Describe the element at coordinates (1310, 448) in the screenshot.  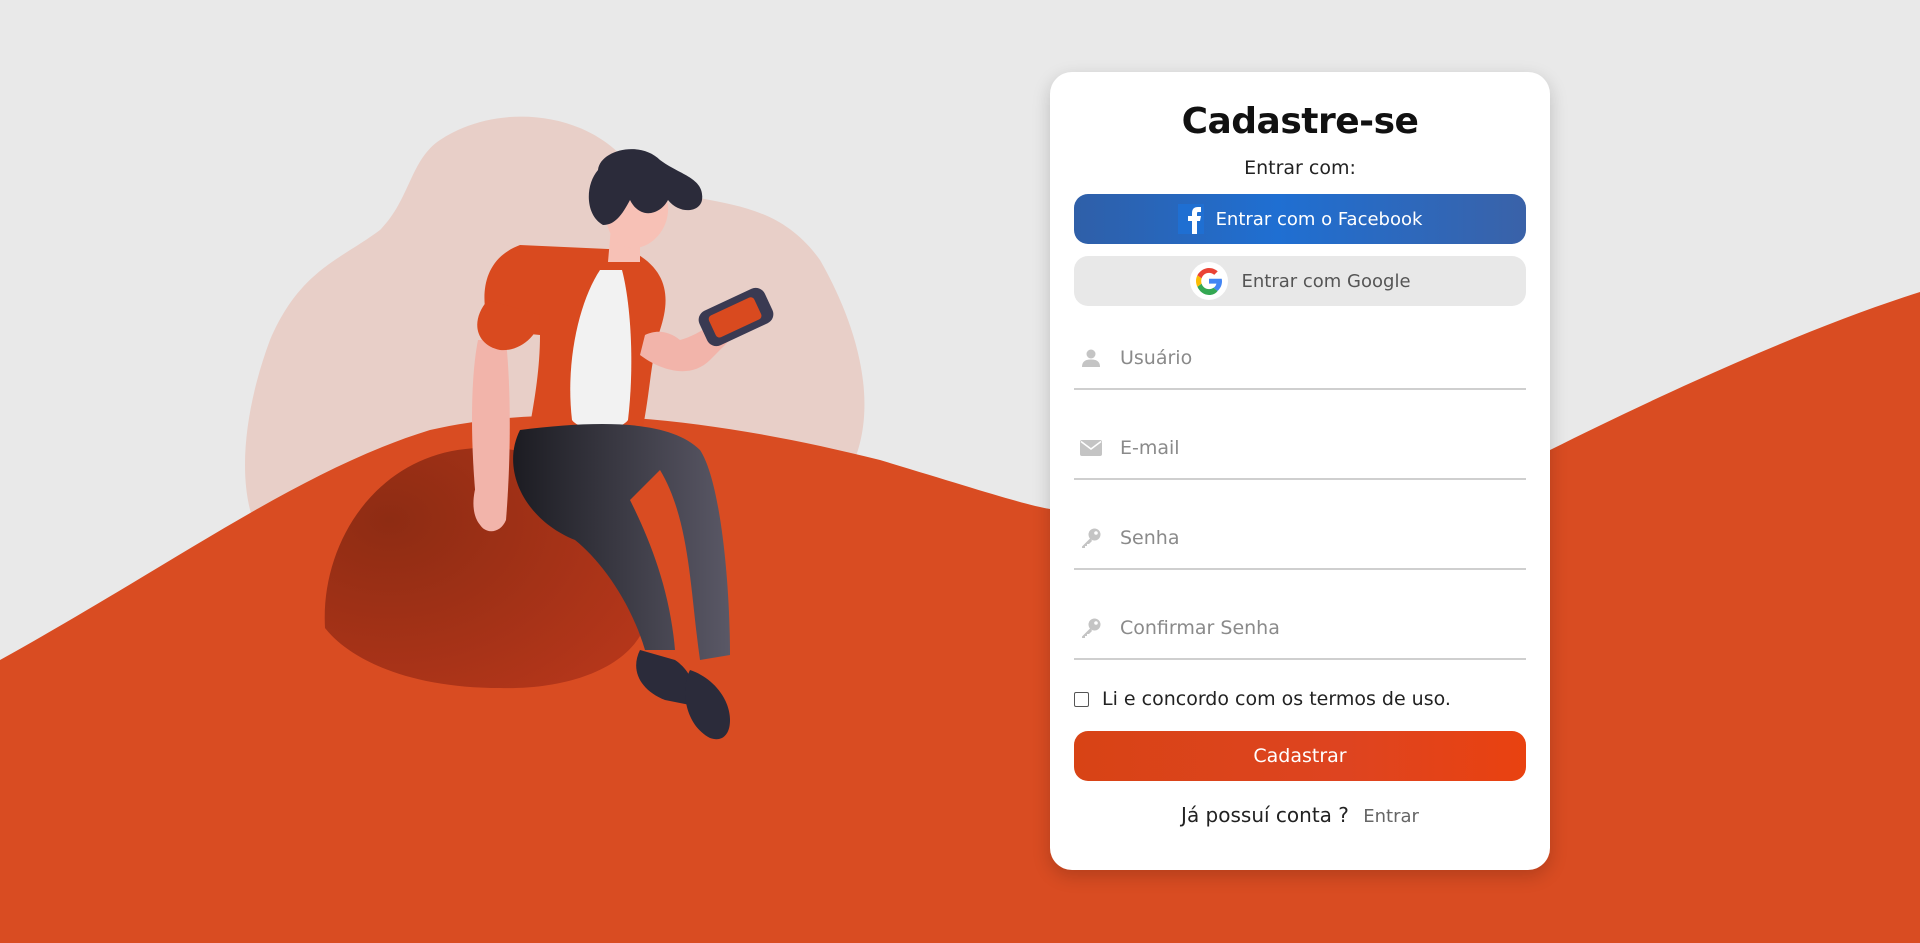
I see `email-input` at that location.